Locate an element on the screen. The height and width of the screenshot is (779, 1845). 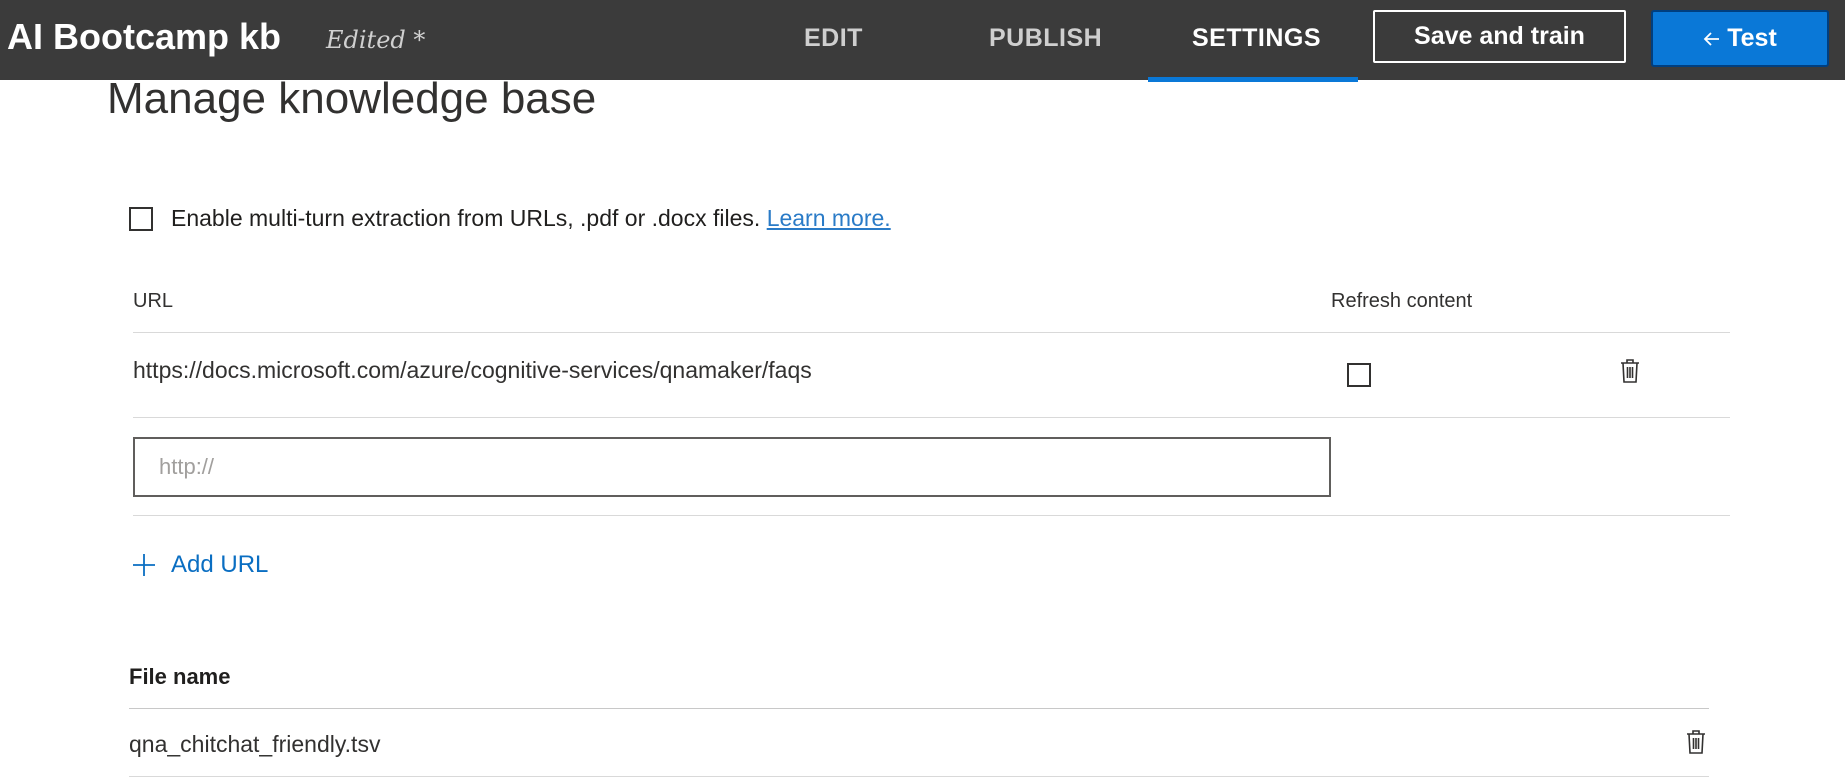
edited-status: Edited * is located at coordinates (376, 40).